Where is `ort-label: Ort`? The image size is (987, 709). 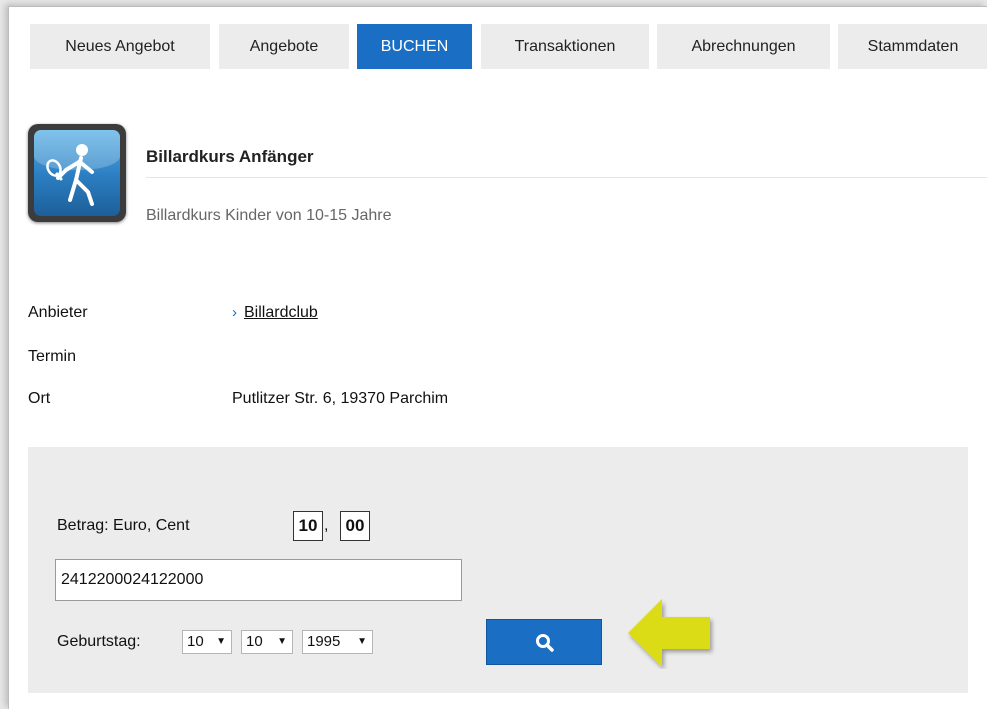
ort-label: Ort is located at coordinates (39, 398).